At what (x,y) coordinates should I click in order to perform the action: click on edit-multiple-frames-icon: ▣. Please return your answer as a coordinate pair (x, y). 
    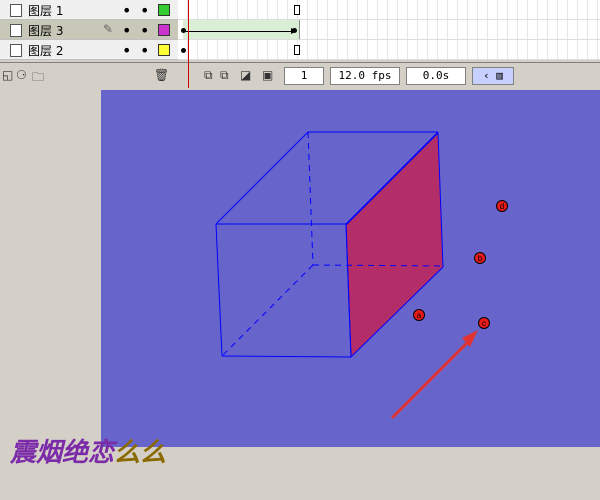
    Looking at the image, I should click on (267, 75).